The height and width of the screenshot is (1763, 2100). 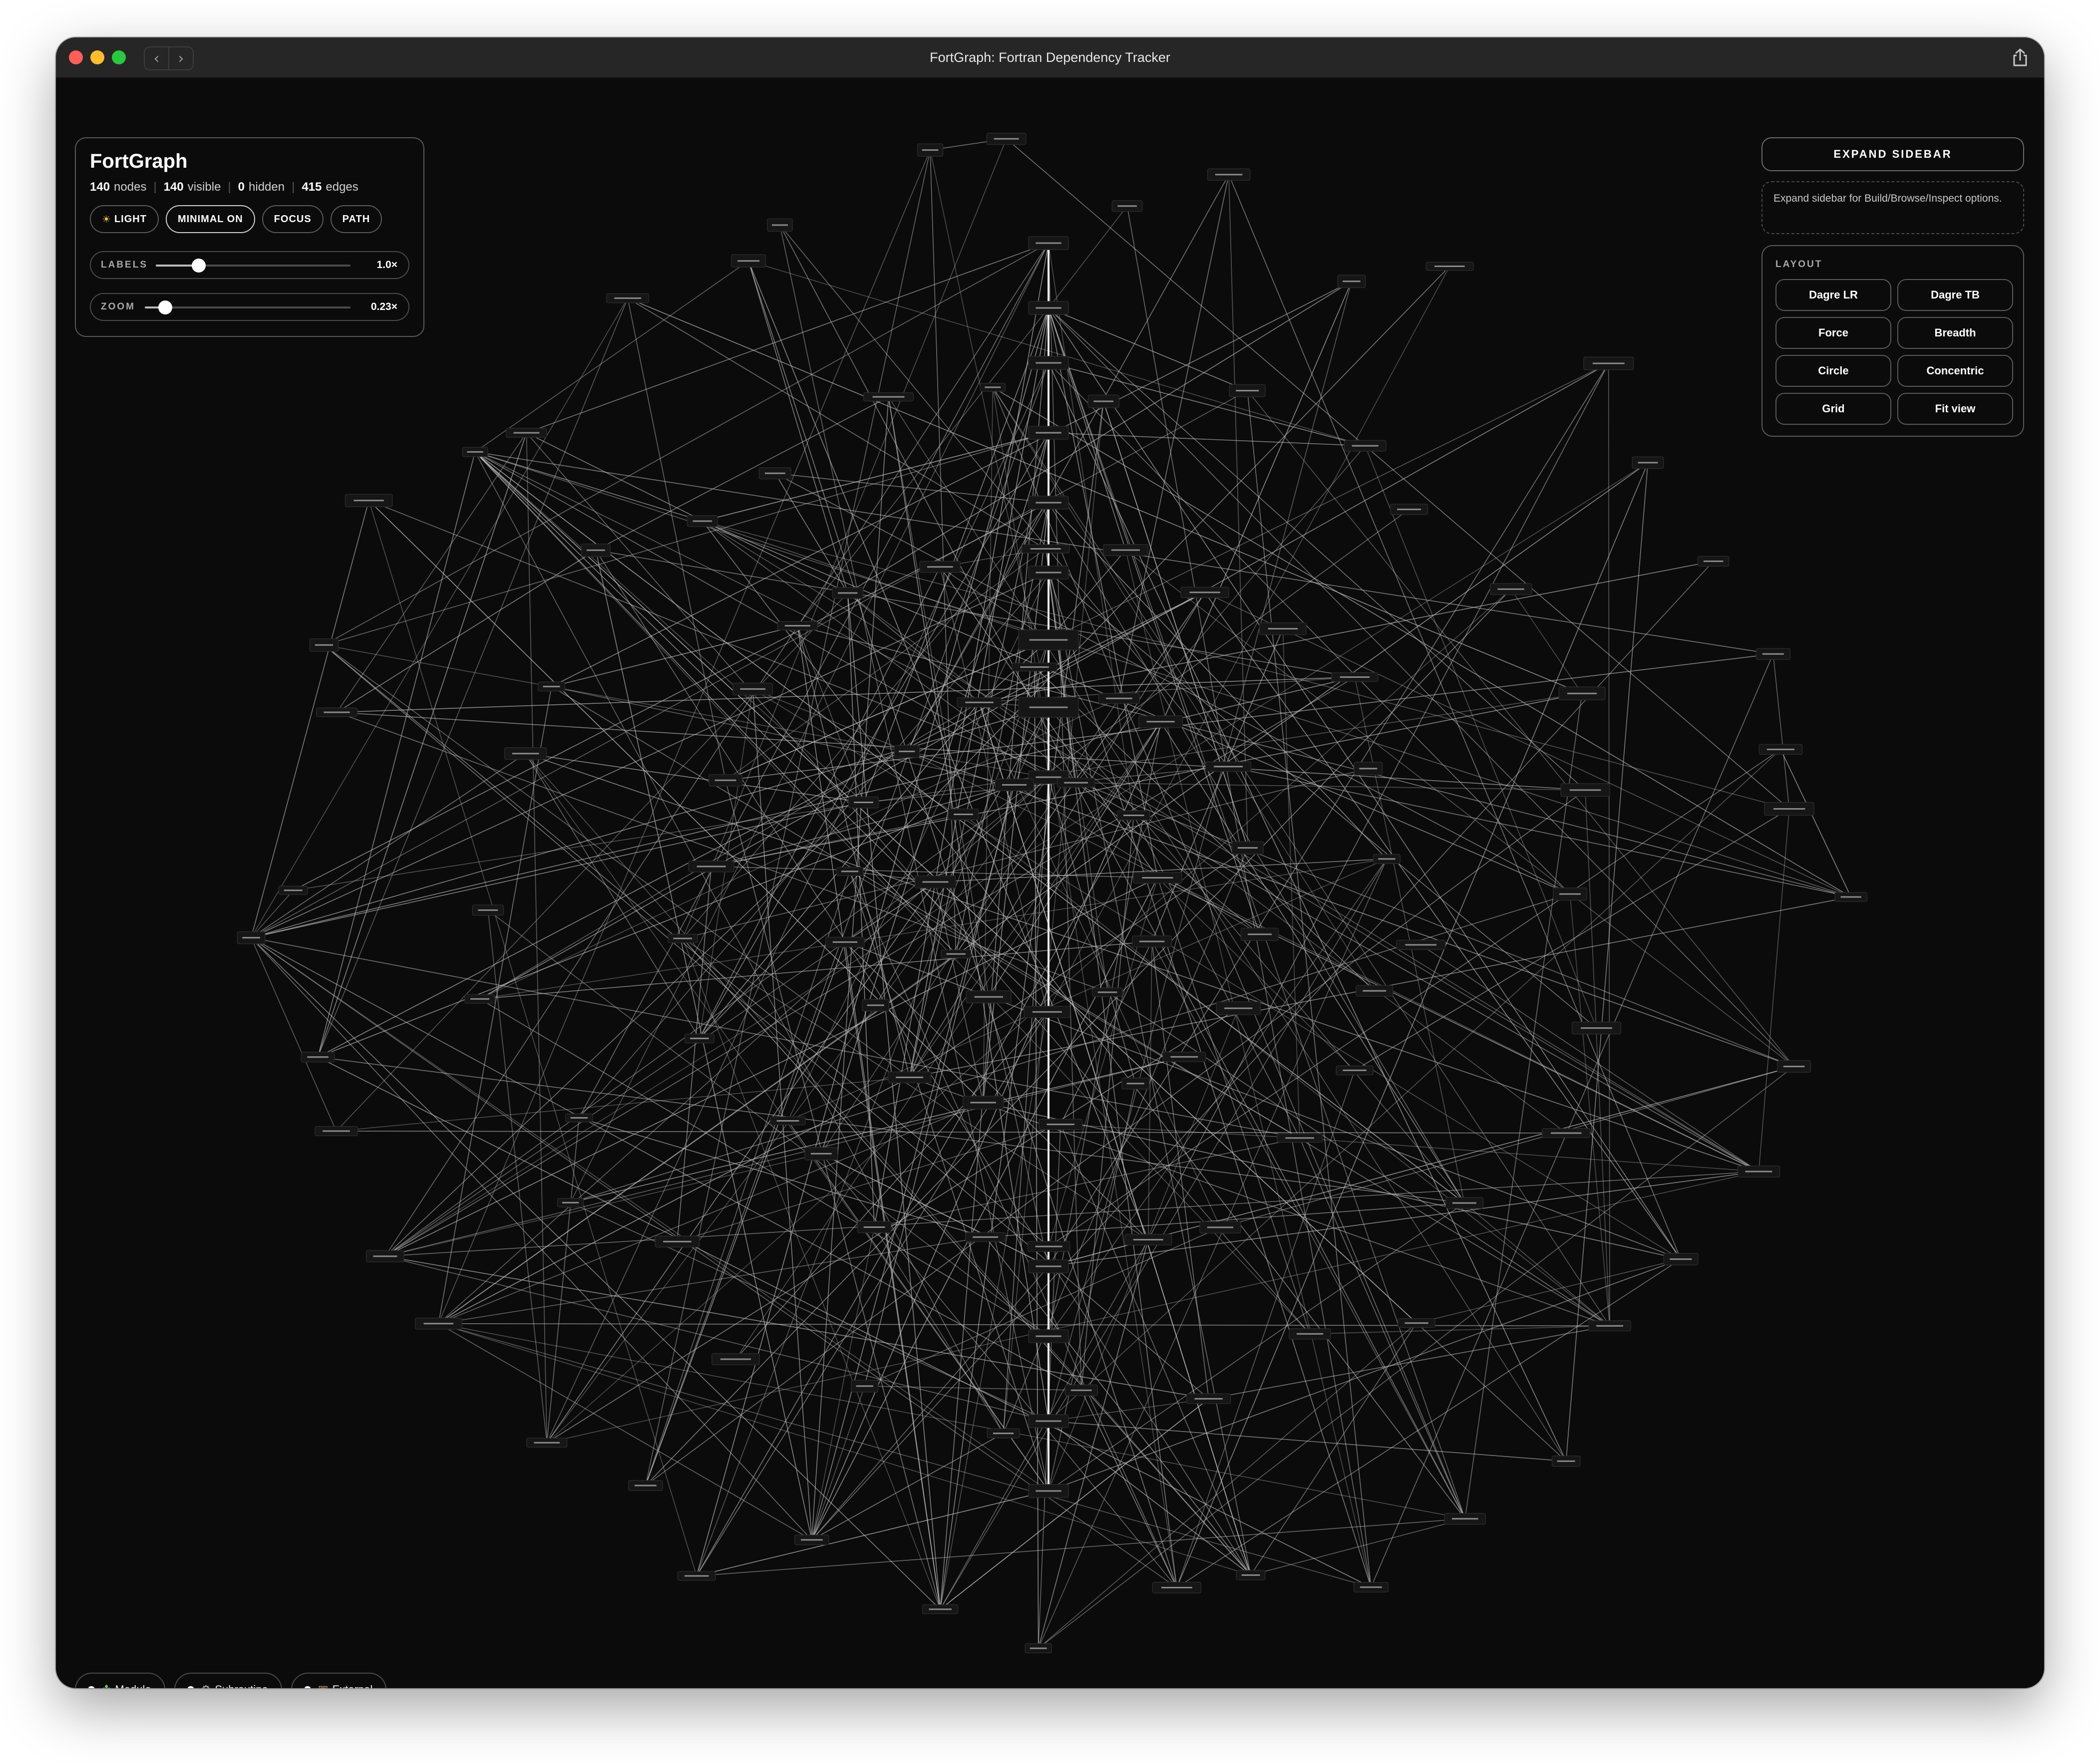 What do you see at coordinates (106, 219) in the screenshot?
I see `sun-icon: ☀` at bounding box center [106, 219].